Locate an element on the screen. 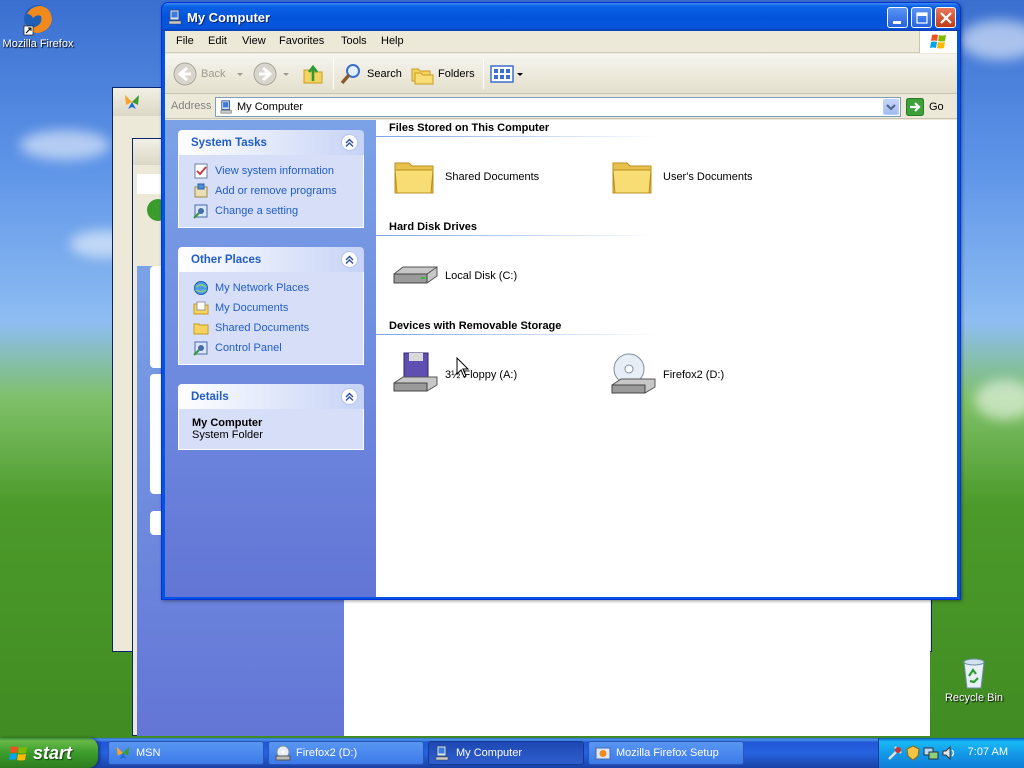 The height and width of the screenshot is (768, 1024). details-type: System Folder is located at coordinates (227, 435).